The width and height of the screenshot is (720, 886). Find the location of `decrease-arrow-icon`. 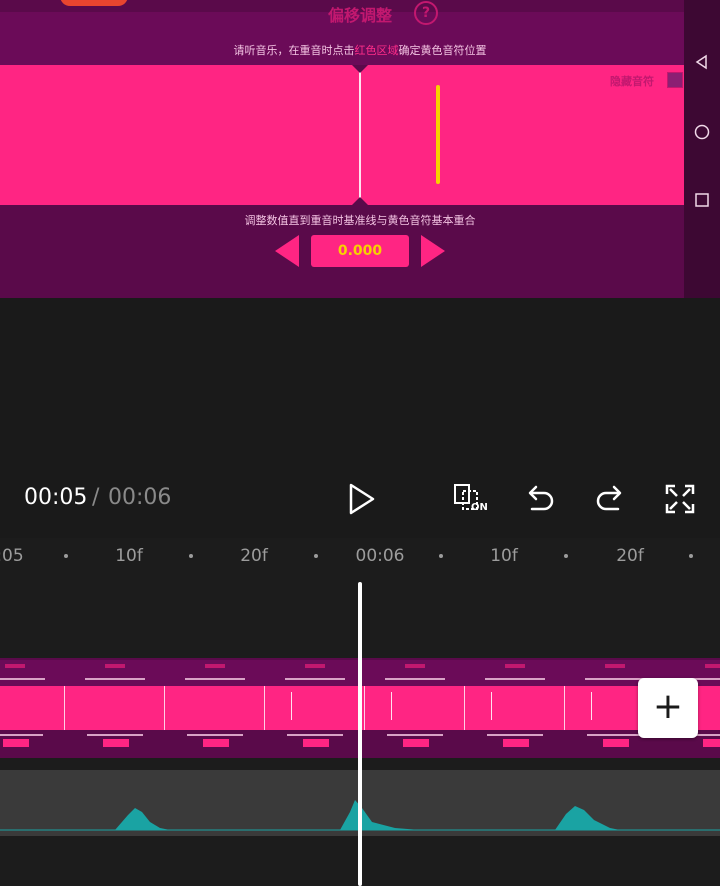

decrease-arrow-icon is located at coordinates (287, 251).